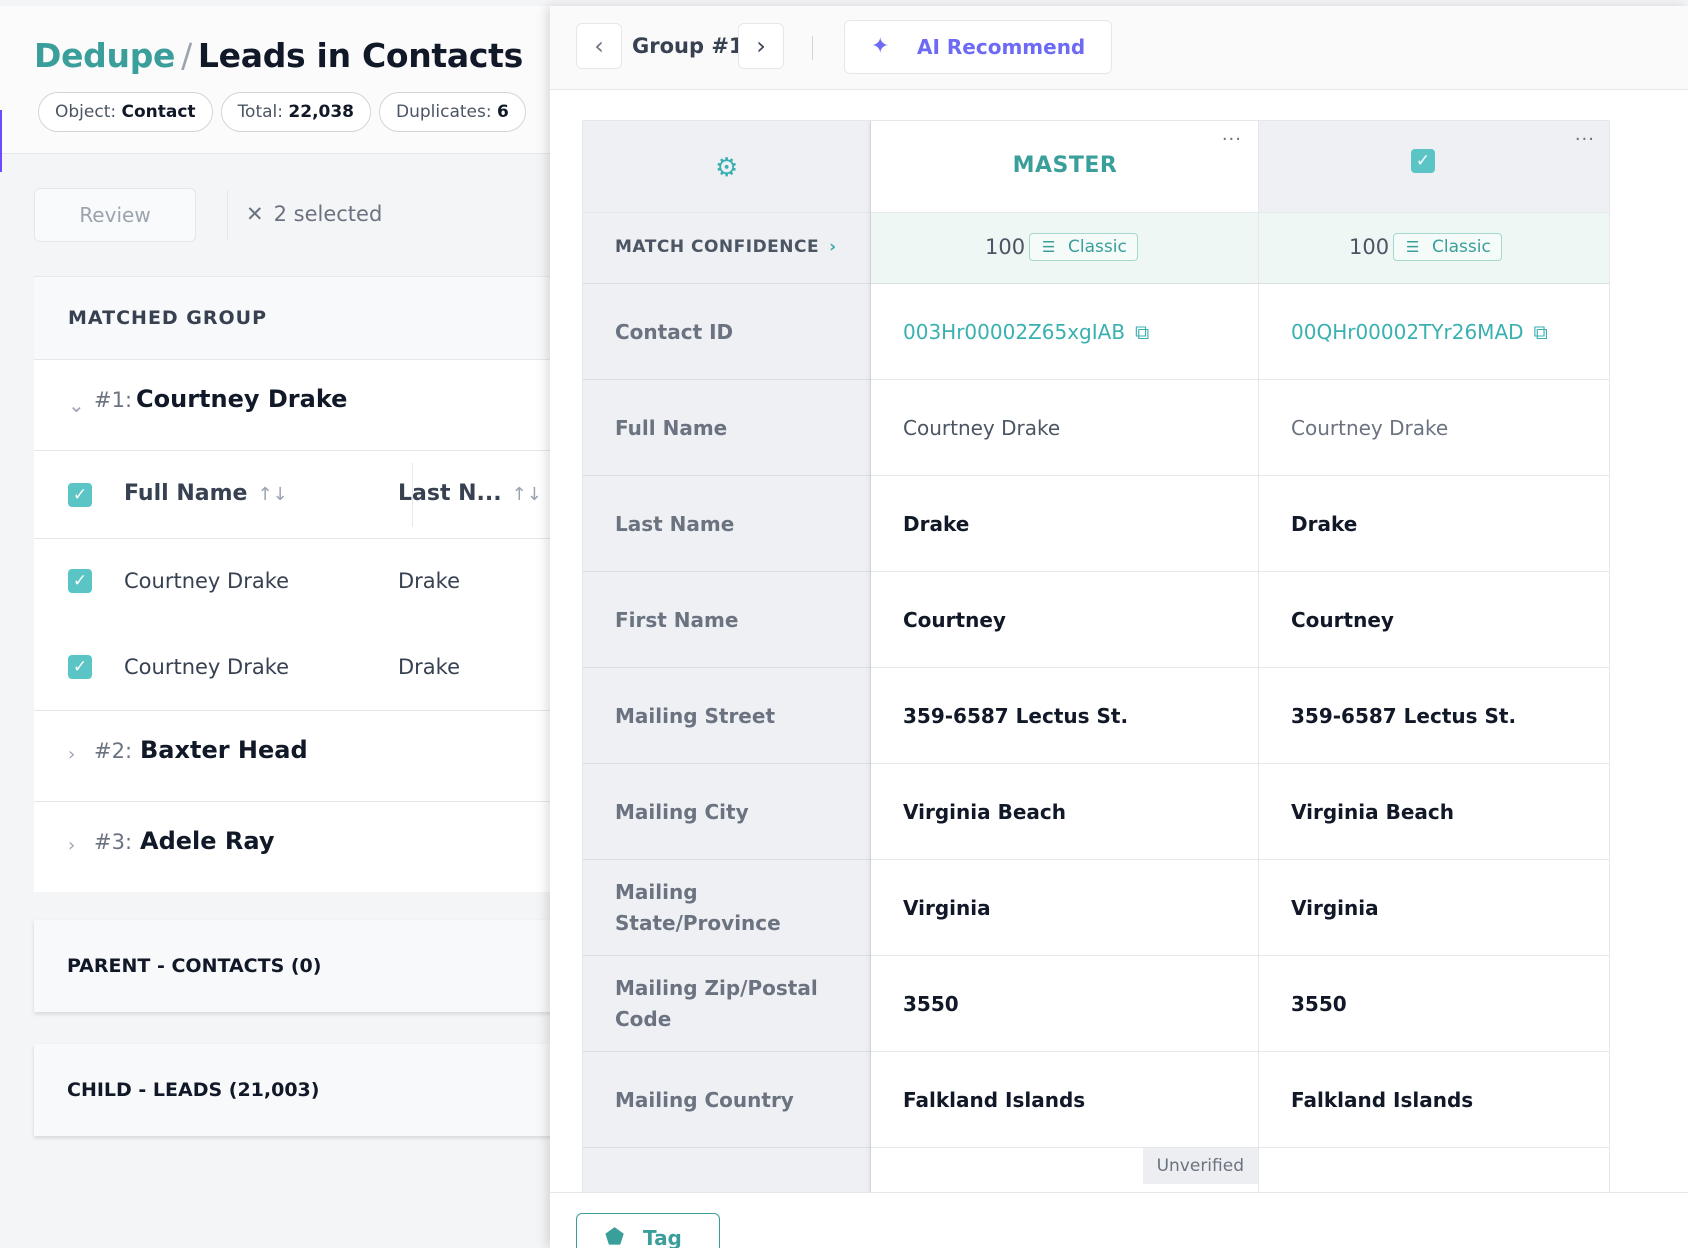 The image size is (1688, 1248). What do you see at coordinates (1434, 1004) in the screenshot?
I see `duplicate-field-row: 3550` at bounding box center [1434, 1004].